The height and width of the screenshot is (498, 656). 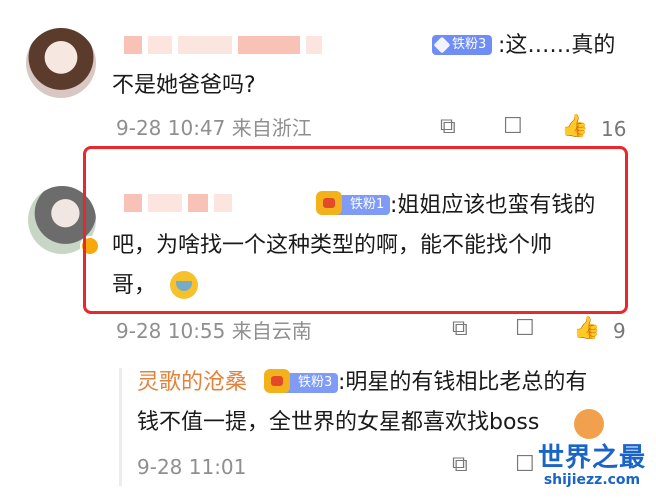 What do you see at coordinates (619, 331) in the screenshot?
I see `like-count: 9` at bounding box center [619, 331].